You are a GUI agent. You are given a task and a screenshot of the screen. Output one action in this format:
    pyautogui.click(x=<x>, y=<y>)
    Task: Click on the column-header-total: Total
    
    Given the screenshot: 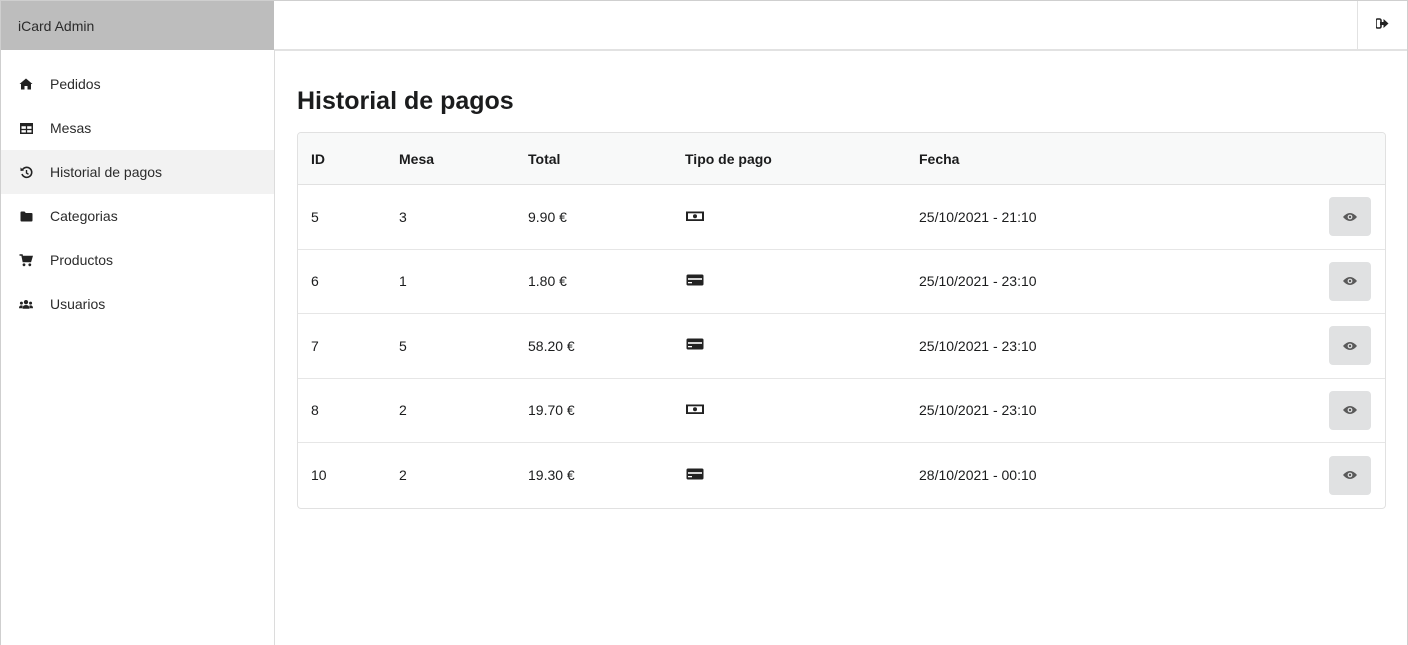 What is the action you would take?
    pyautogui.click(x=544, y=158)
    